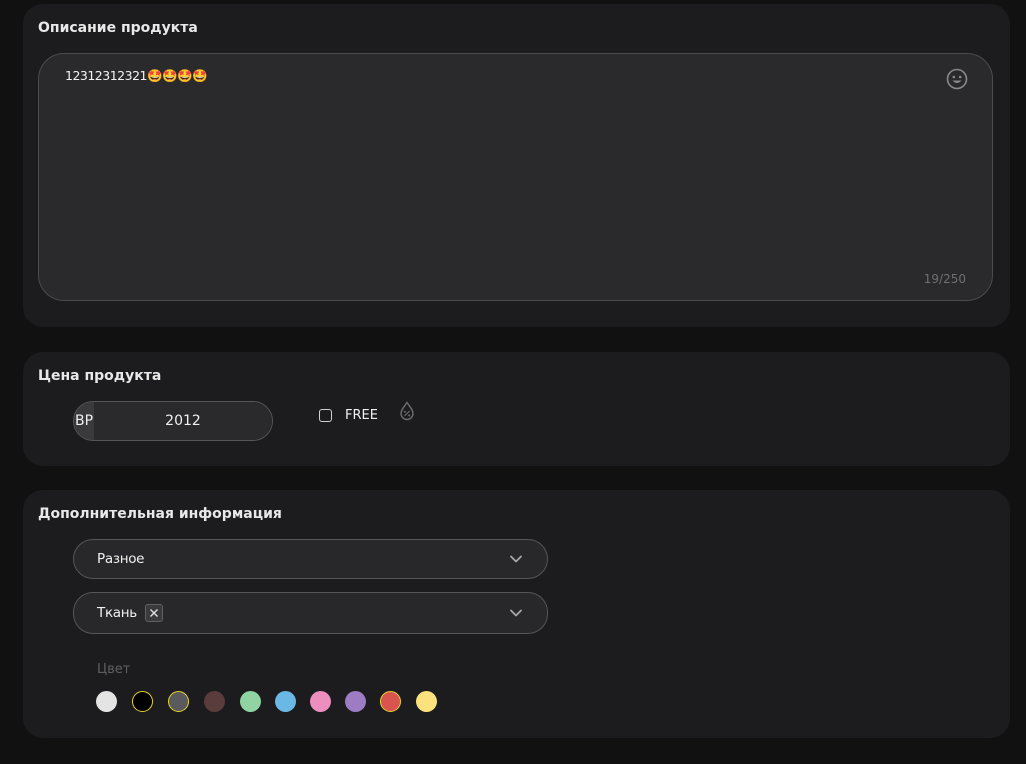 The height and width of the screenshot is (764, 1026). Describe the element at coordinates (944, 279) in the screenshot. I see `character-counter: 19/250` at that location.